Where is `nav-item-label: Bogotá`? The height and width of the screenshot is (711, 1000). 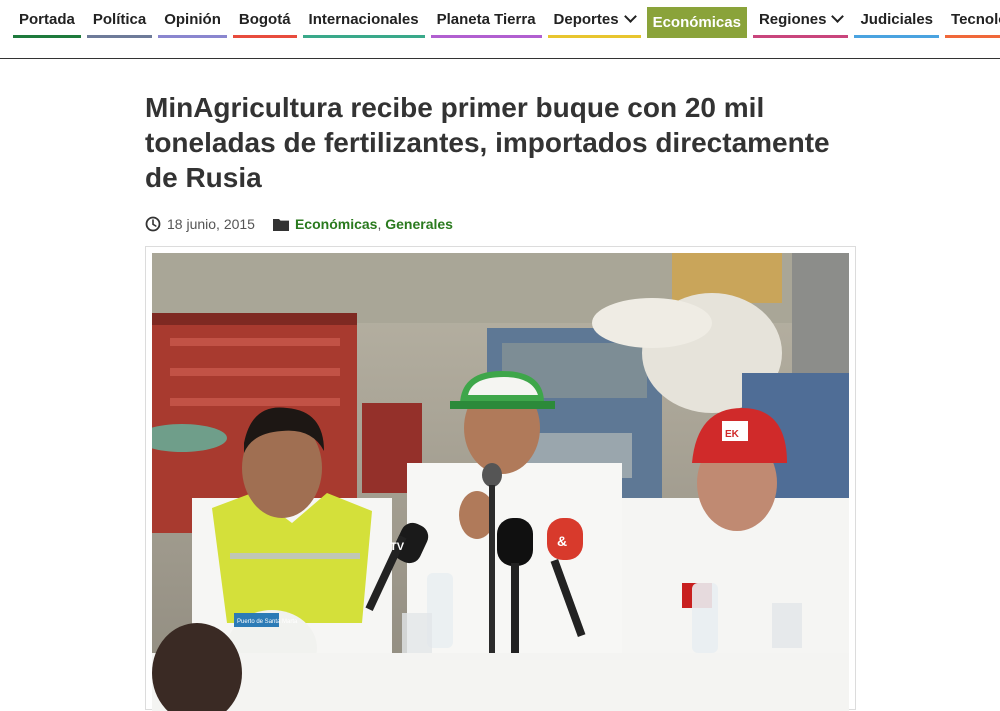
nav-item-label: Bogotá is located at coordinates (264, 19).